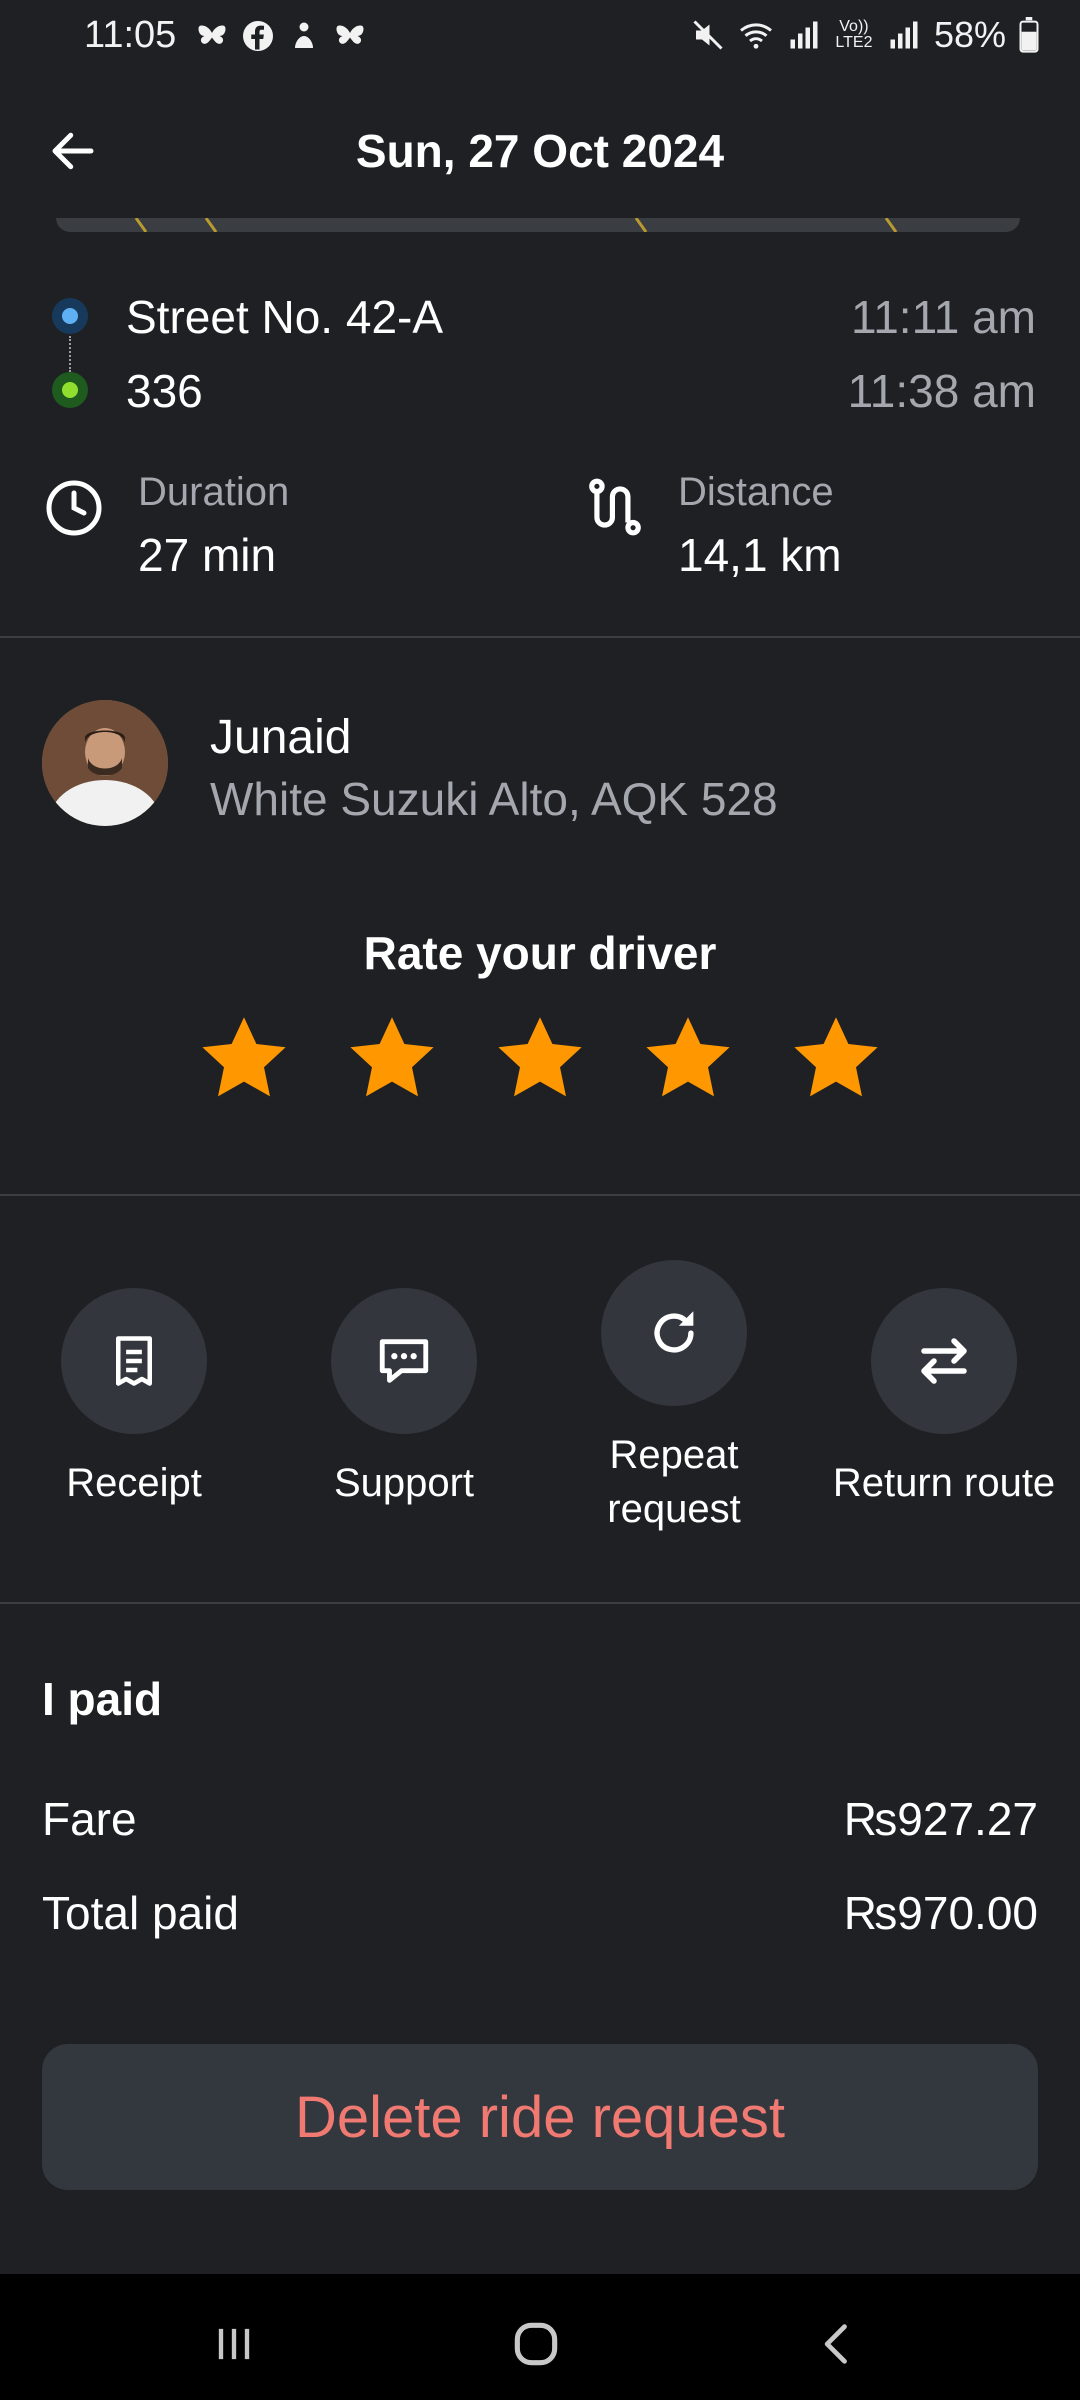  I want to click on return-route-button: Return route, so click(944, 1399).